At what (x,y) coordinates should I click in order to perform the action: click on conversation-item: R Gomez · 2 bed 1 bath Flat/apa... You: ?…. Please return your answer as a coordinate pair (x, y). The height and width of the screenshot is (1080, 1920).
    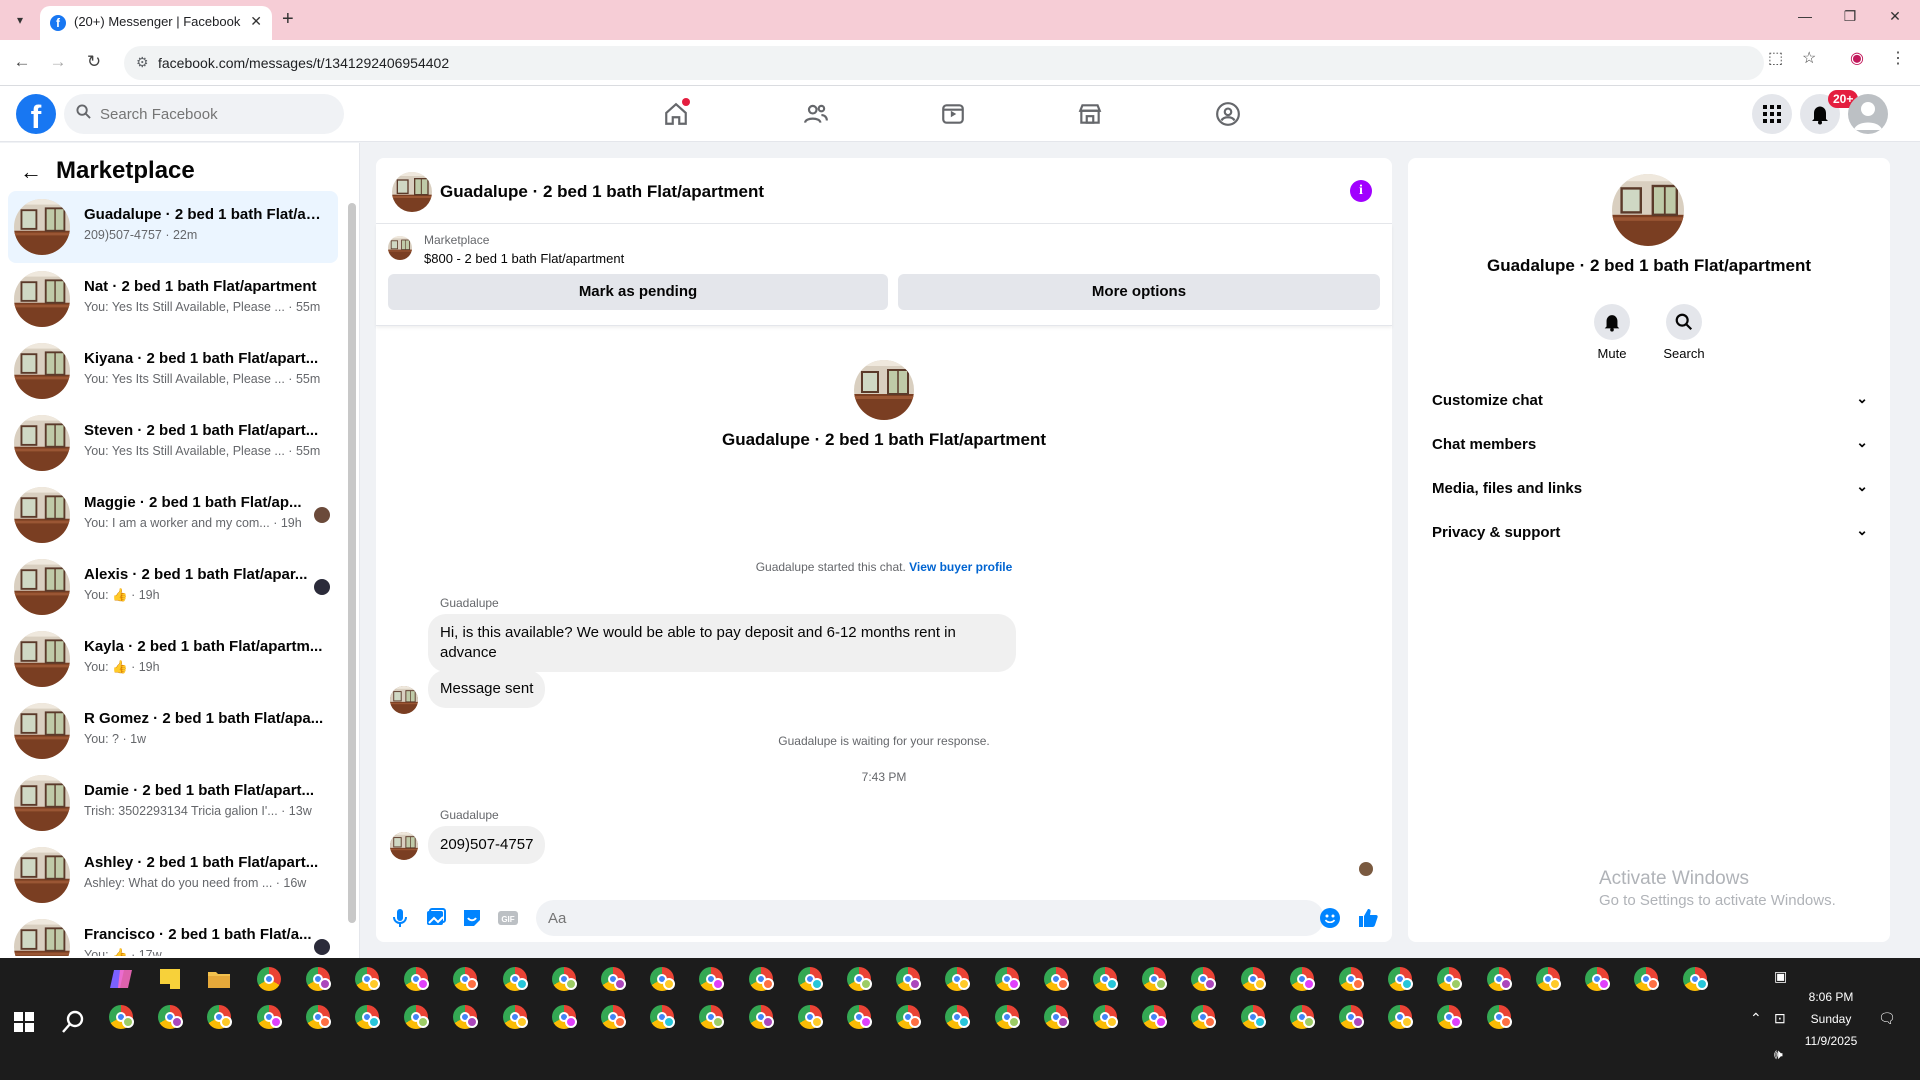
    Looking at the image, I should click on (173, 731).